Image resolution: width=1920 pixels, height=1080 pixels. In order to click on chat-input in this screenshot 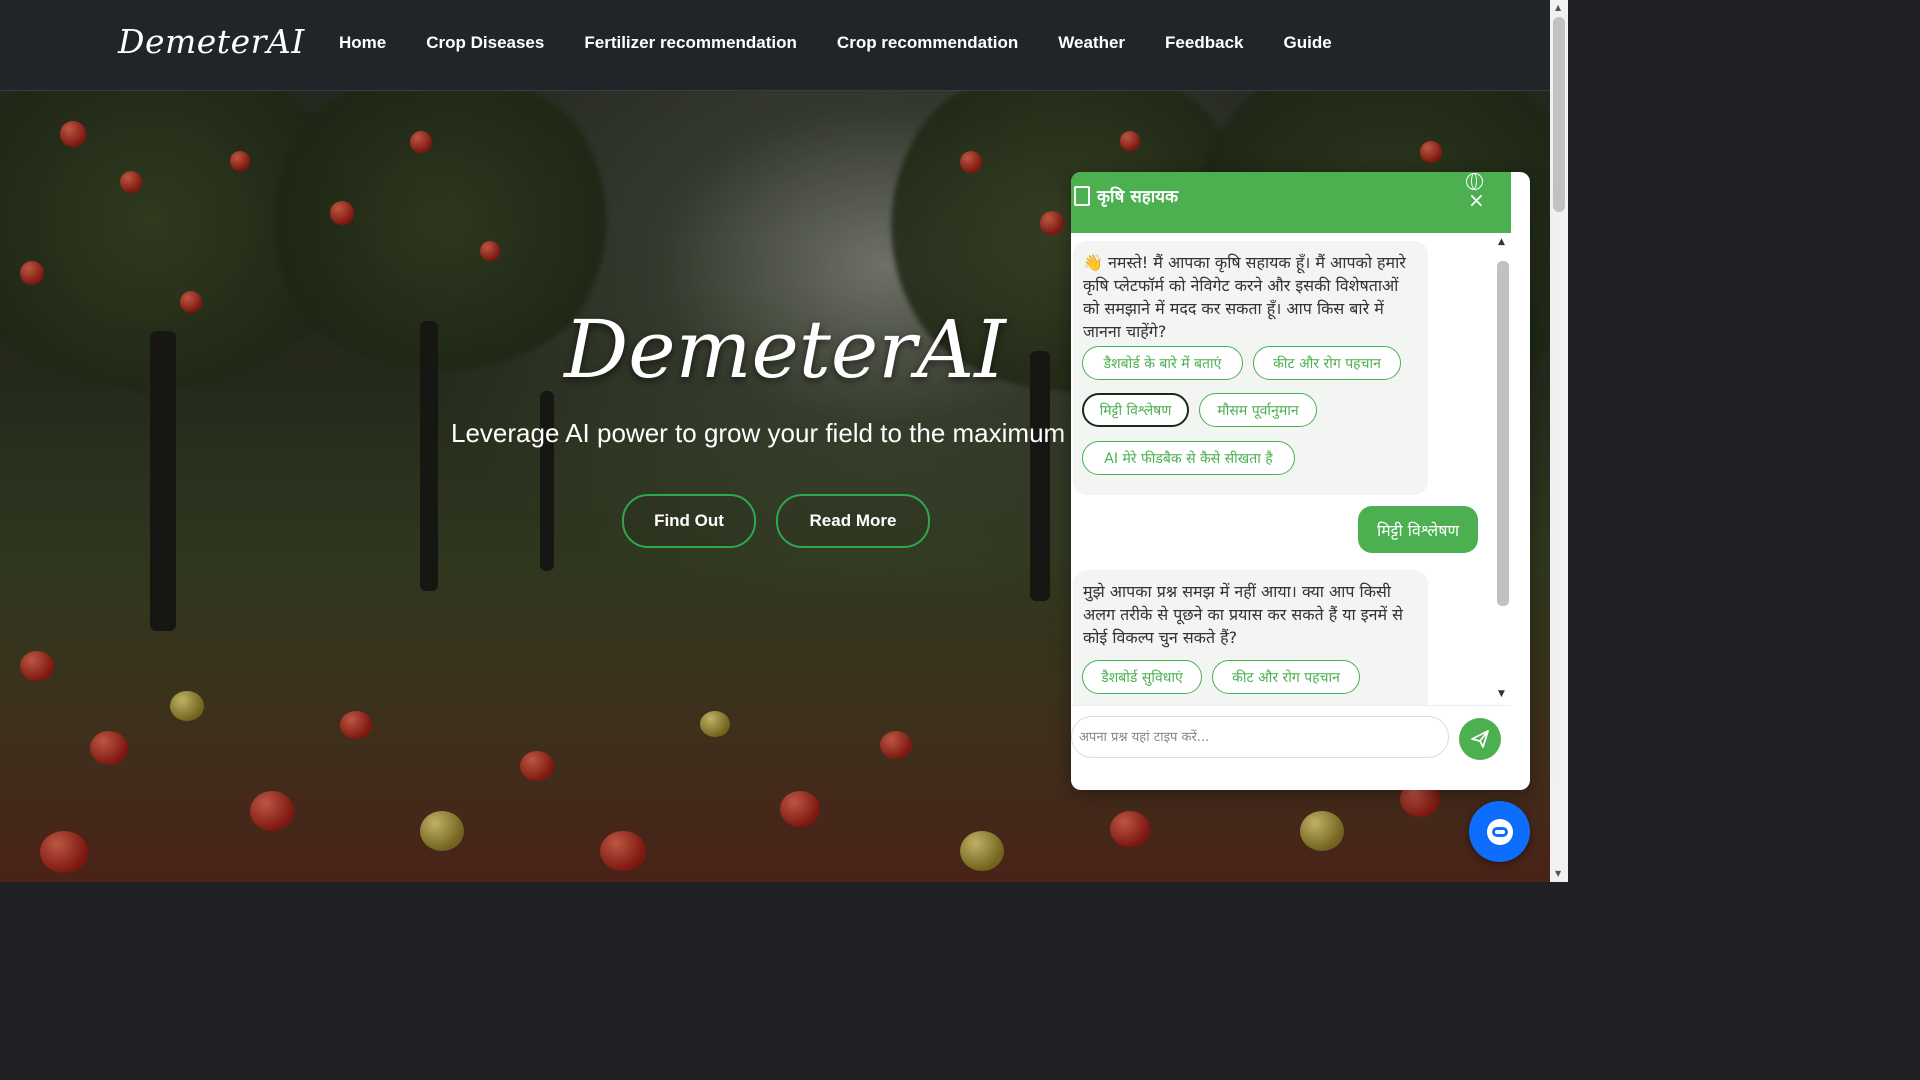, I will do `click(1260, 737)`.